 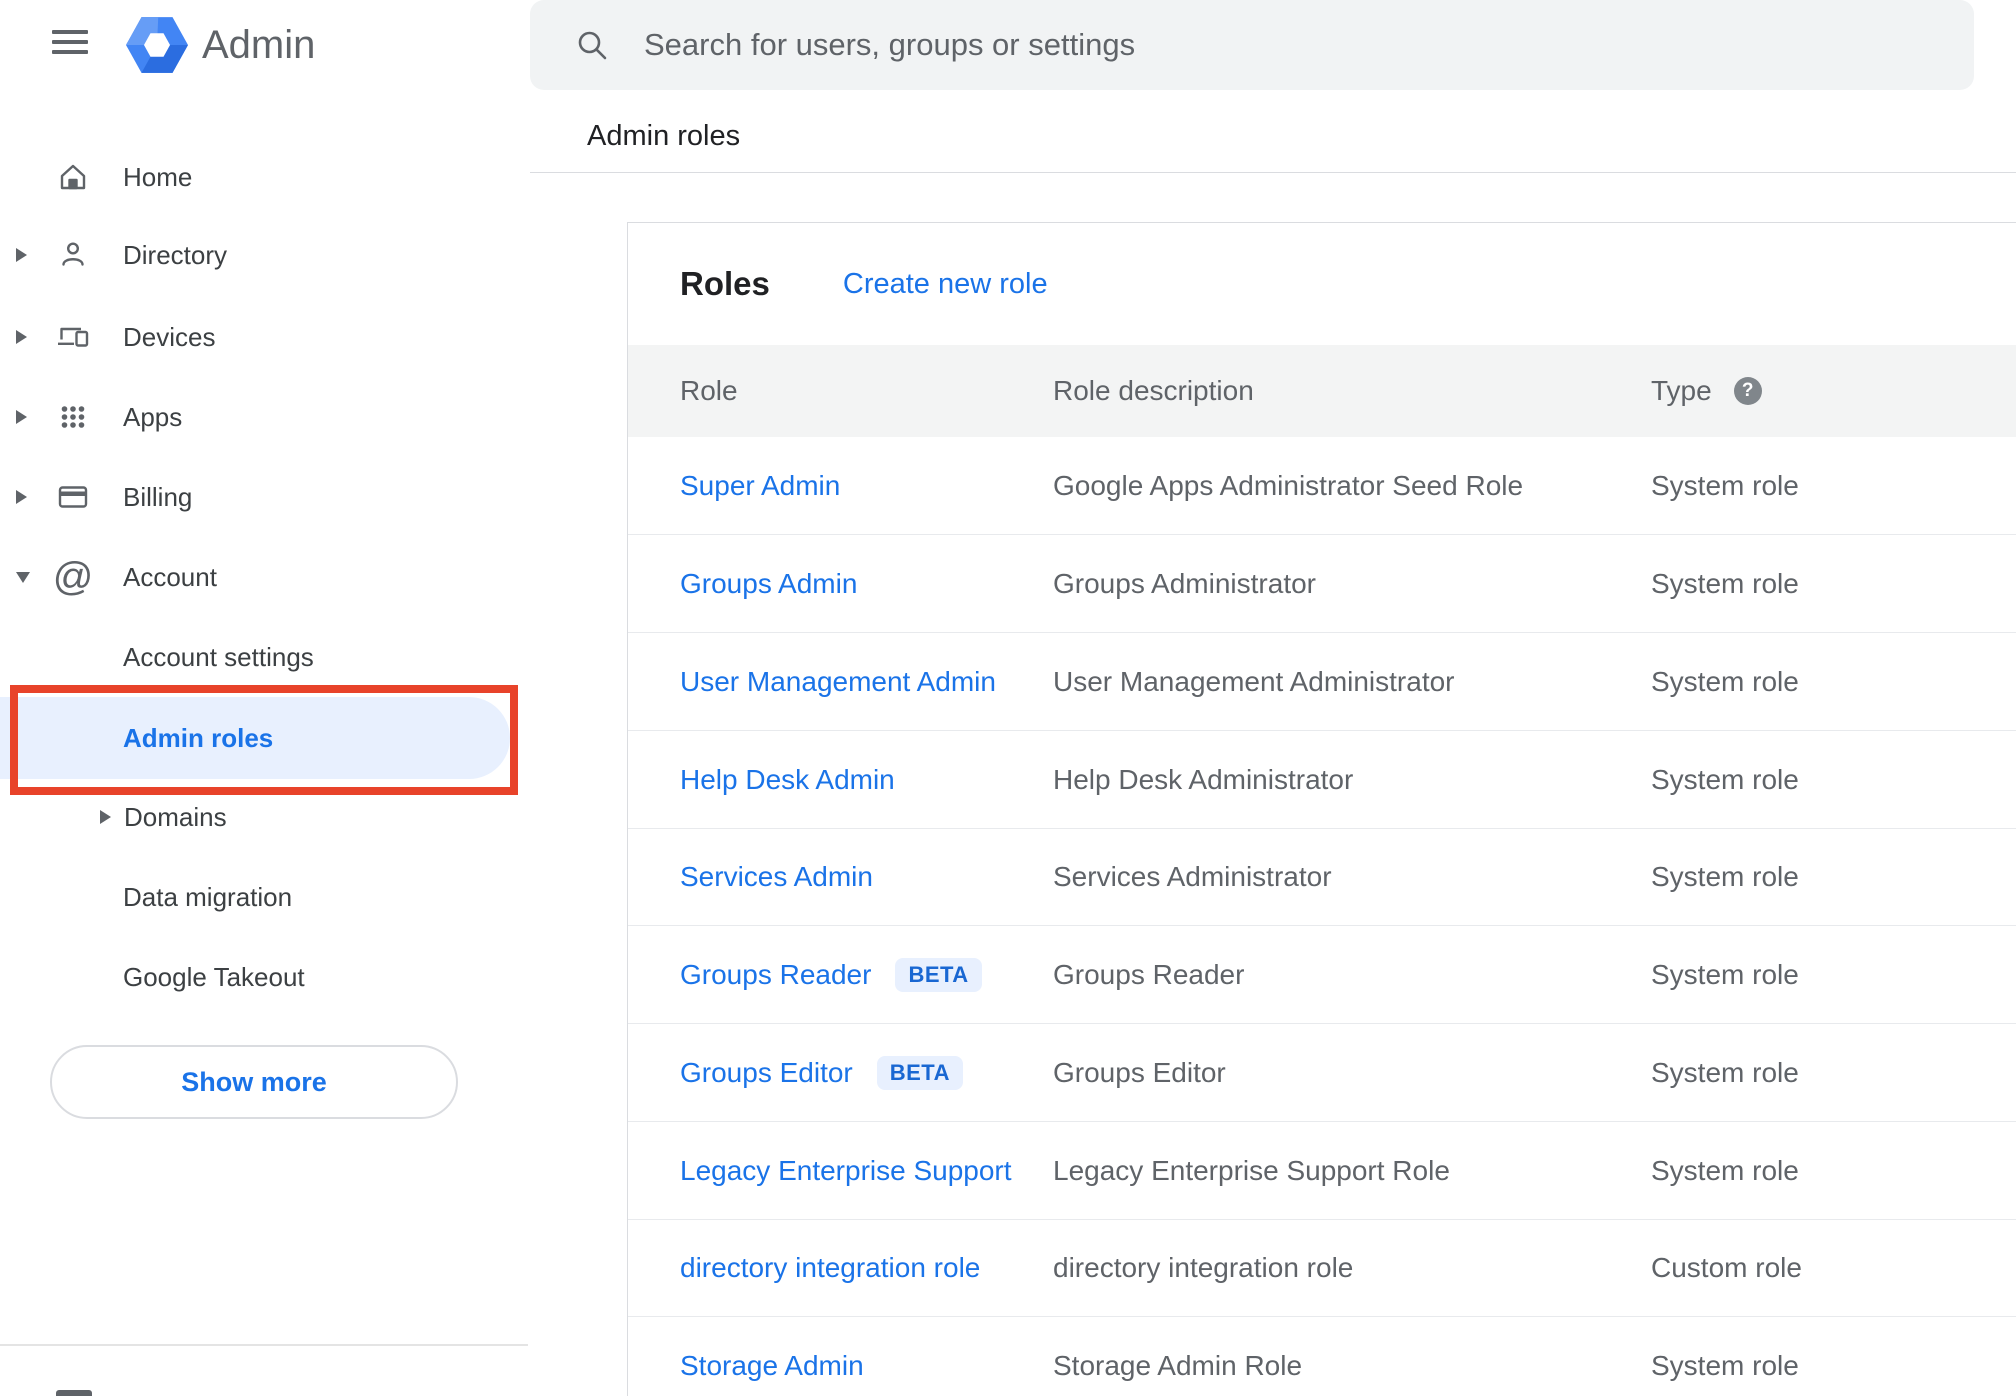 What do you see at coordinates (1192, 876) in the screenshot?
I see `role-description: Services Administrator` at bounding box center [1192, 876].